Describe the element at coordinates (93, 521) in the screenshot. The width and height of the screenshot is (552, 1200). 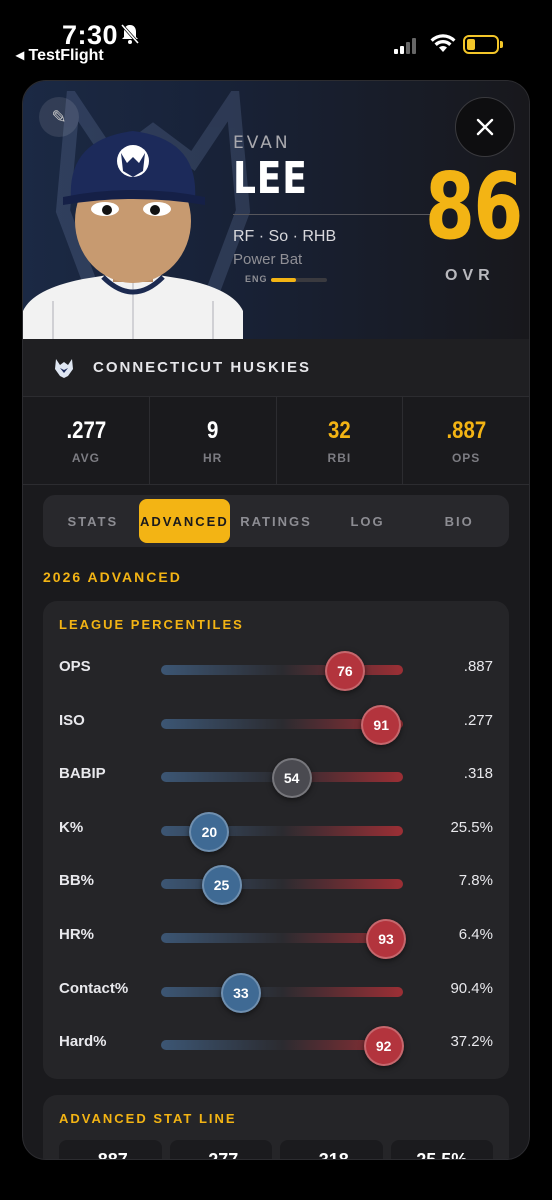
I see `tab-stats: STATS` at that location.